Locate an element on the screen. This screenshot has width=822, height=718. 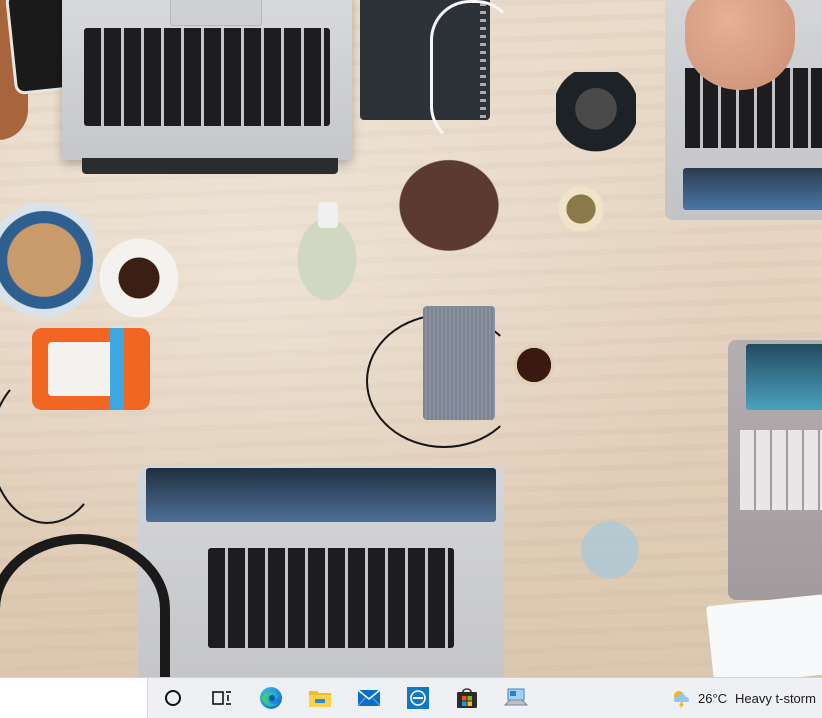
edge-icon is located at coordinates (270, 698).